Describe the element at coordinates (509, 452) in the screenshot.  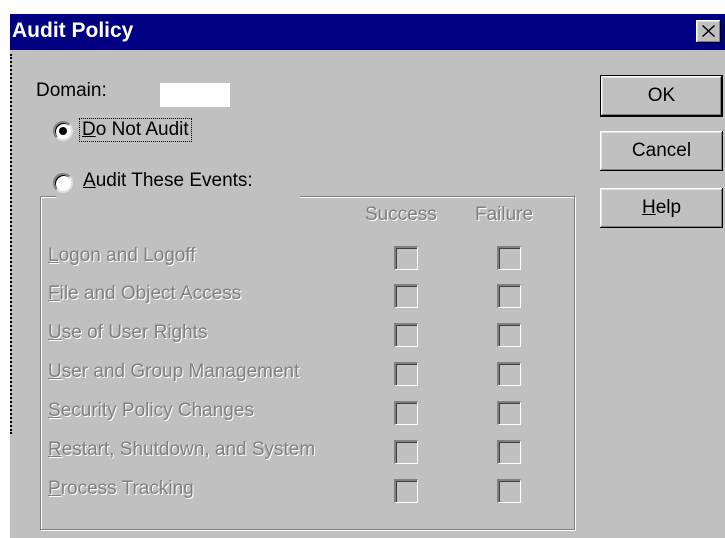
I see `restart-failure-checkbox` at that location.